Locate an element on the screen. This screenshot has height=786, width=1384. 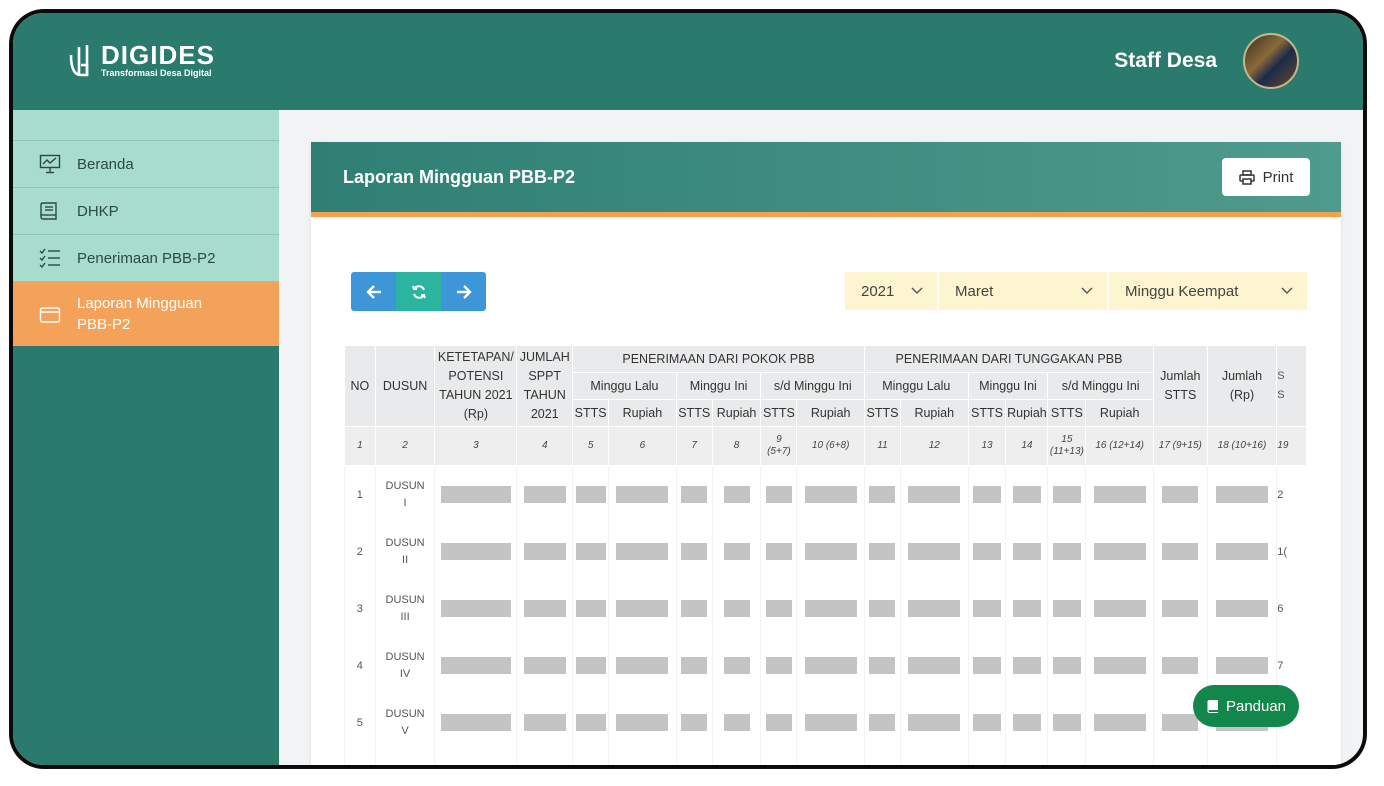
page-title: Laporan Mingguan PBB-P2 is located at coordinates (459, 176).